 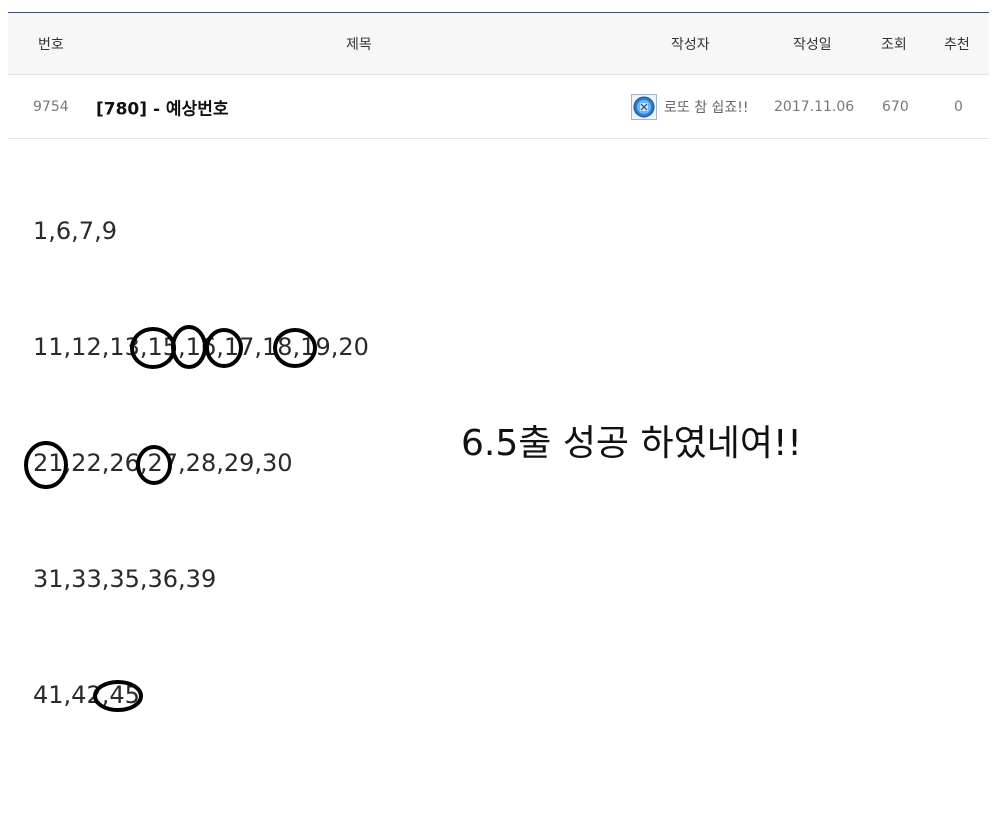 I want to click on header-views: 조회, so click(x=894, y=44).